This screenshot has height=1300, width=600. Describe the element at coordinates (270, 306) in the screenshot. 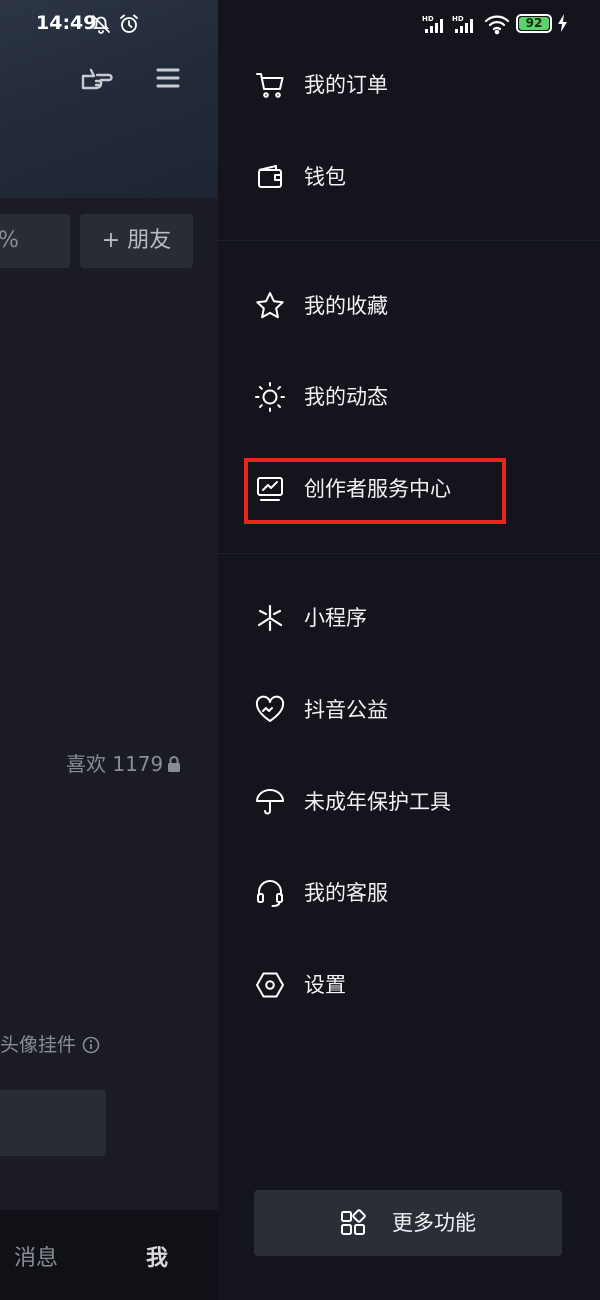

I see `star-icon` at that location.